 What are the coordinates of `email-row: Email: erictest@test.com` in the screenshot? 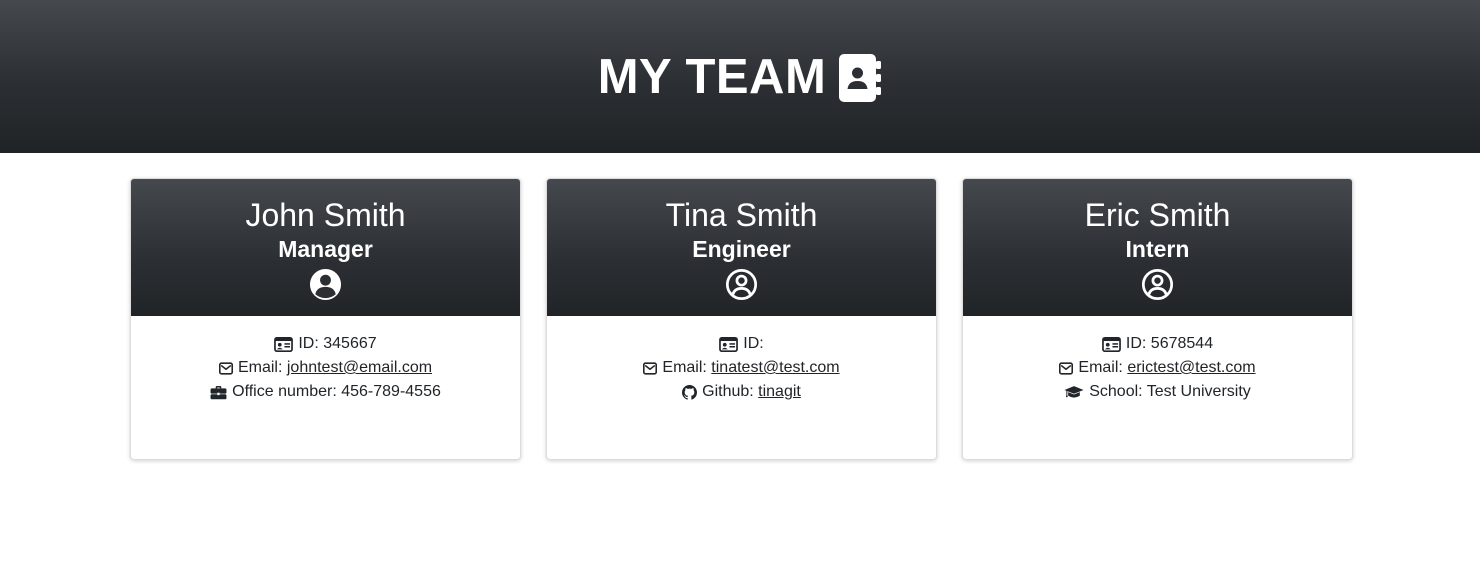 It's located at (1157, 368).